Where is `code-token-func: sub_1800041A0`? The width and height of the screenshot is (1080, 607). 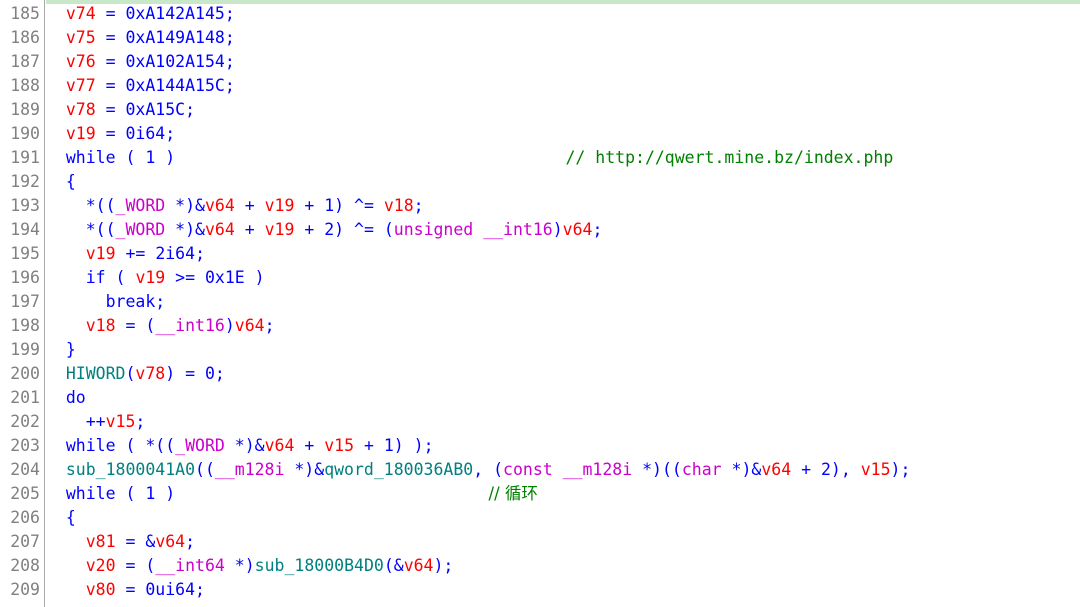 code-token-func: sub_1800041A0 is located at coordinates (130, 469).